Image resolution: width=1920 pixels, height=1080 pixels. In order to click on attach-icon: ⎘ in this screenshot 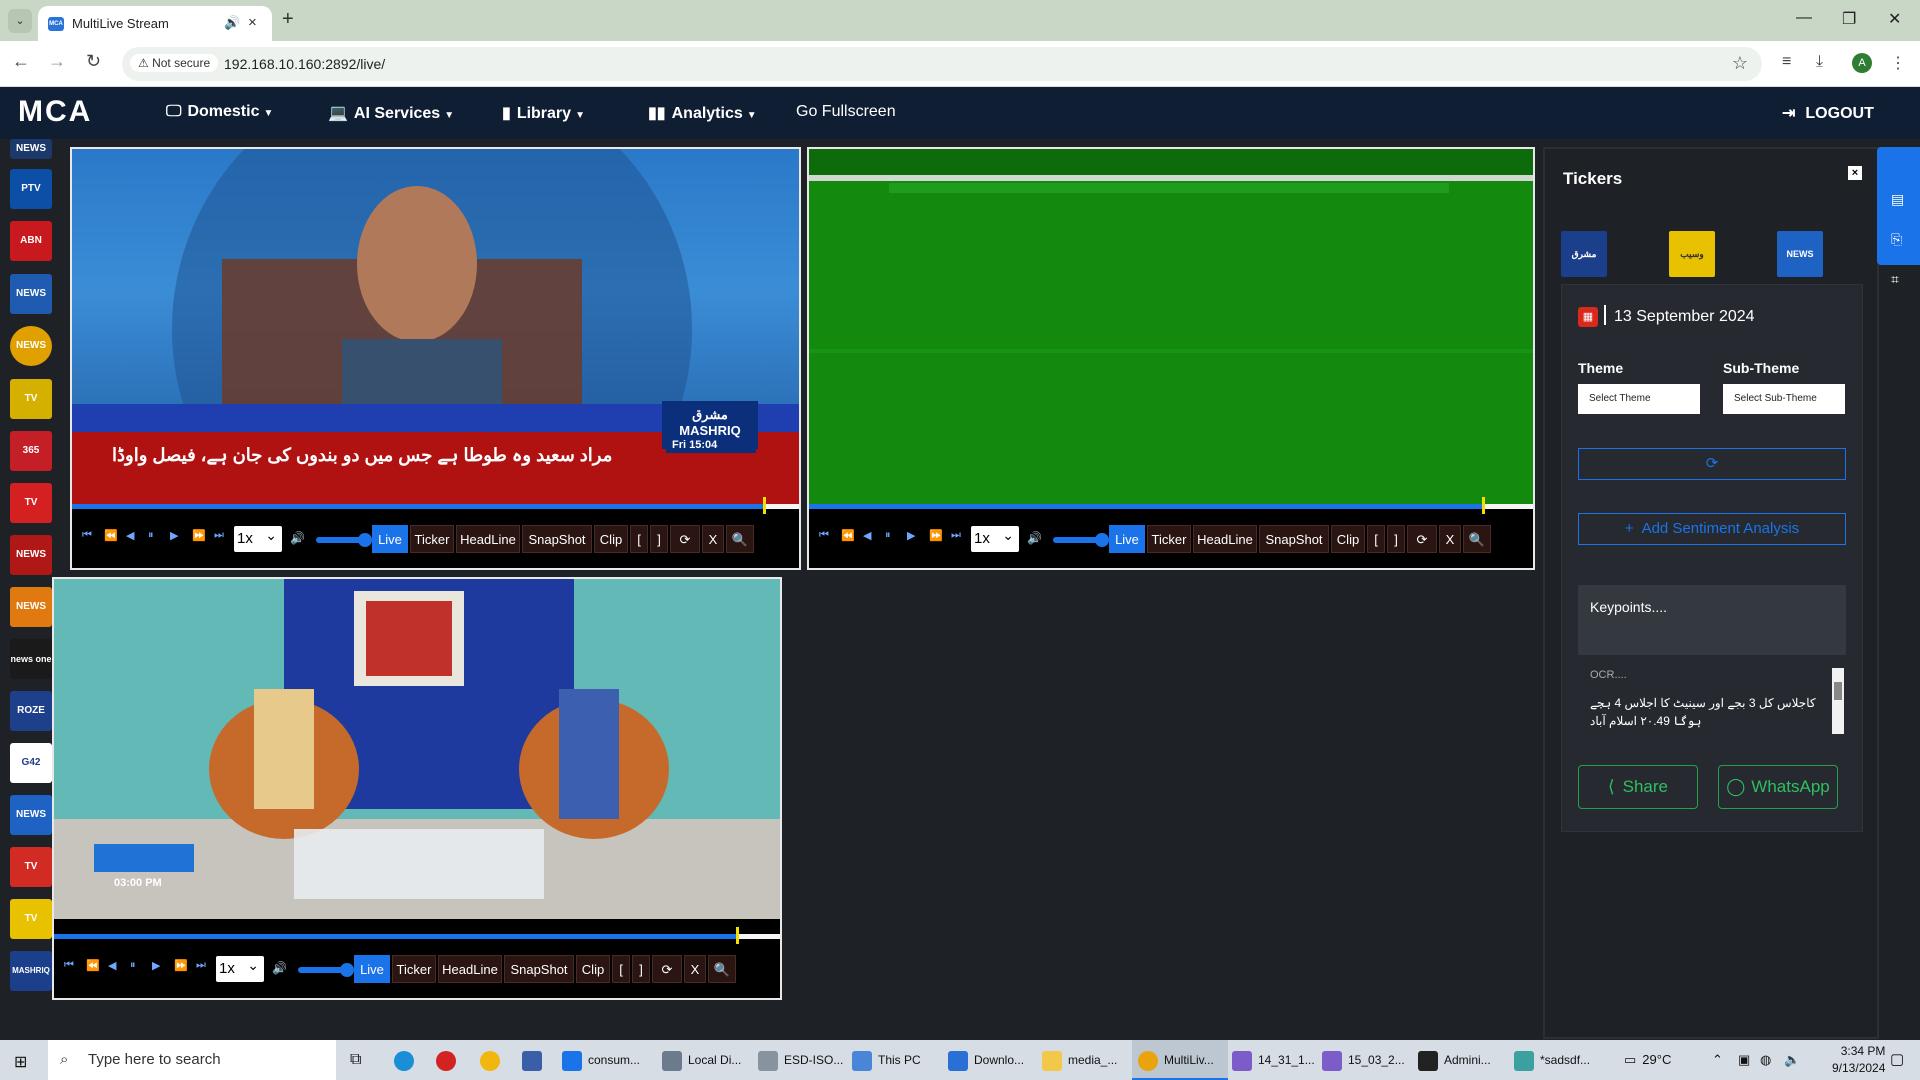, I will do `click(1896, 239)`.